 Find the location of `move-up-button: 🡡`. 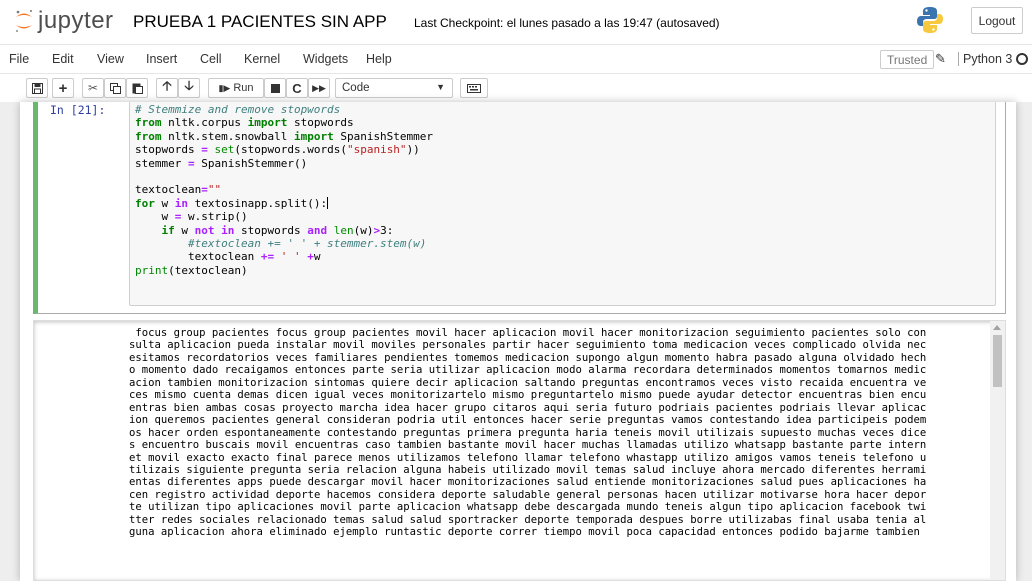

move-up-button: 🡡 is located at coordinates (167, 88).